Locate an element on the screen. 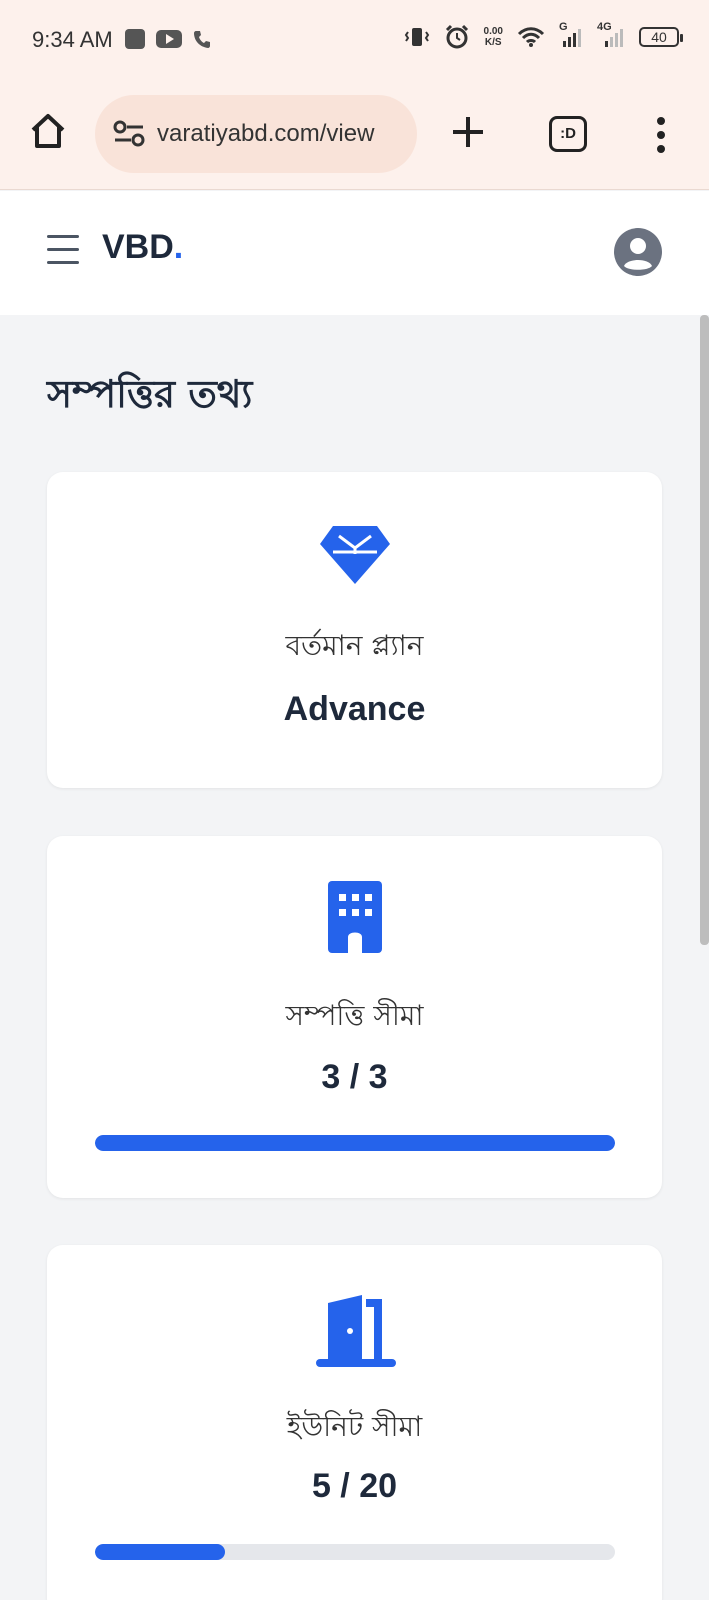 This screenshot has height=1600, width=709. new-tab-icon is located at coordinates (468, 132).